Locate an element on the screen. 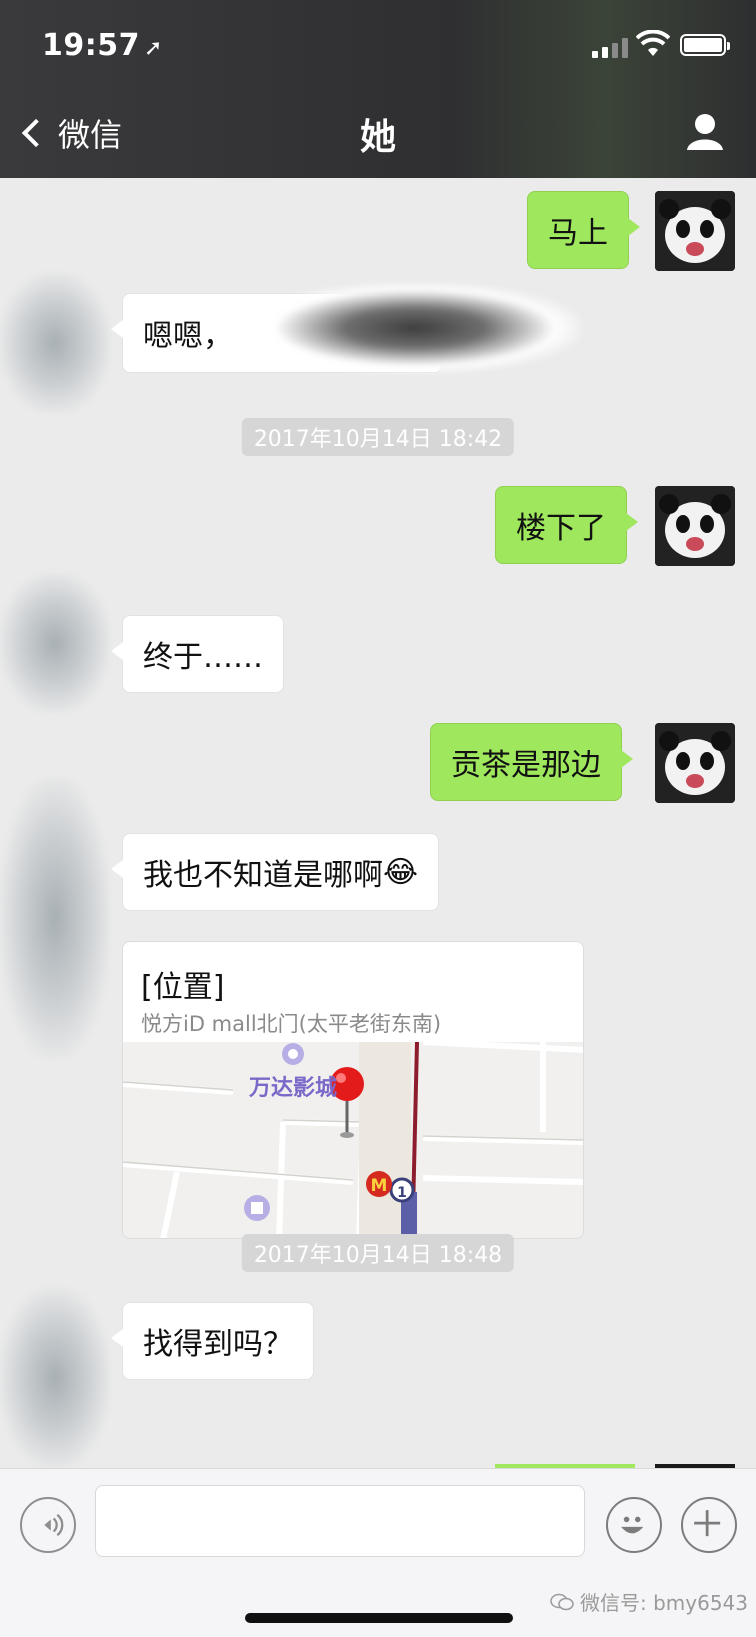 The height and width of the screenshot is (1637, 756). map-roads: 1 M is located at coordinates (353, 1140).